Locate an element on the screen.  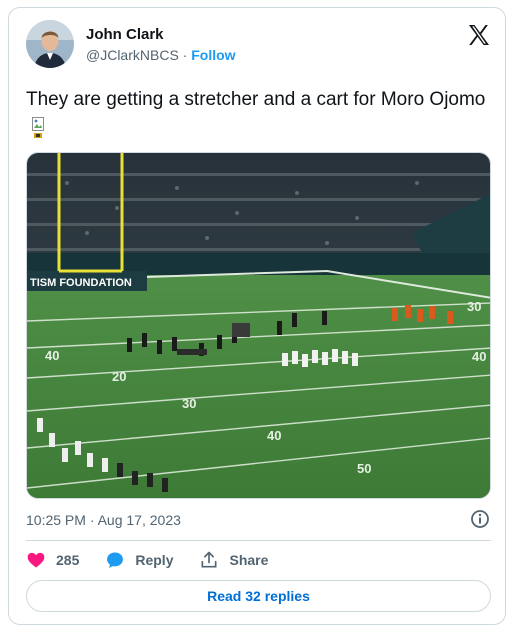
svg-text: 20 is located at coordinates (119, 376).